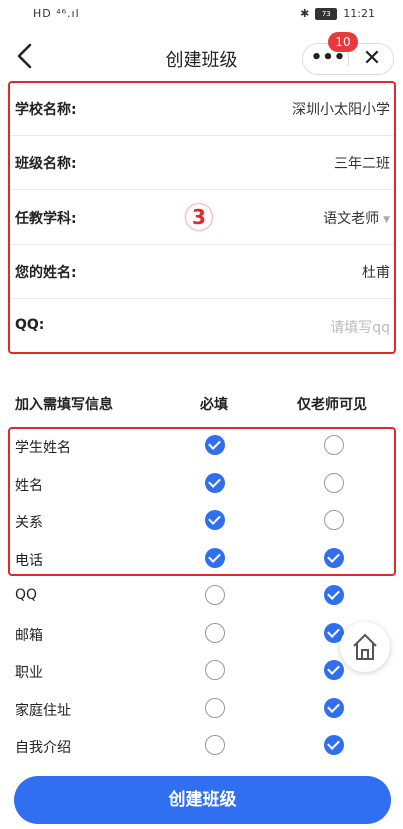 The height and width of the screenshot is (829, 403). I want to click on field-name: 关系, so click(29, 523).